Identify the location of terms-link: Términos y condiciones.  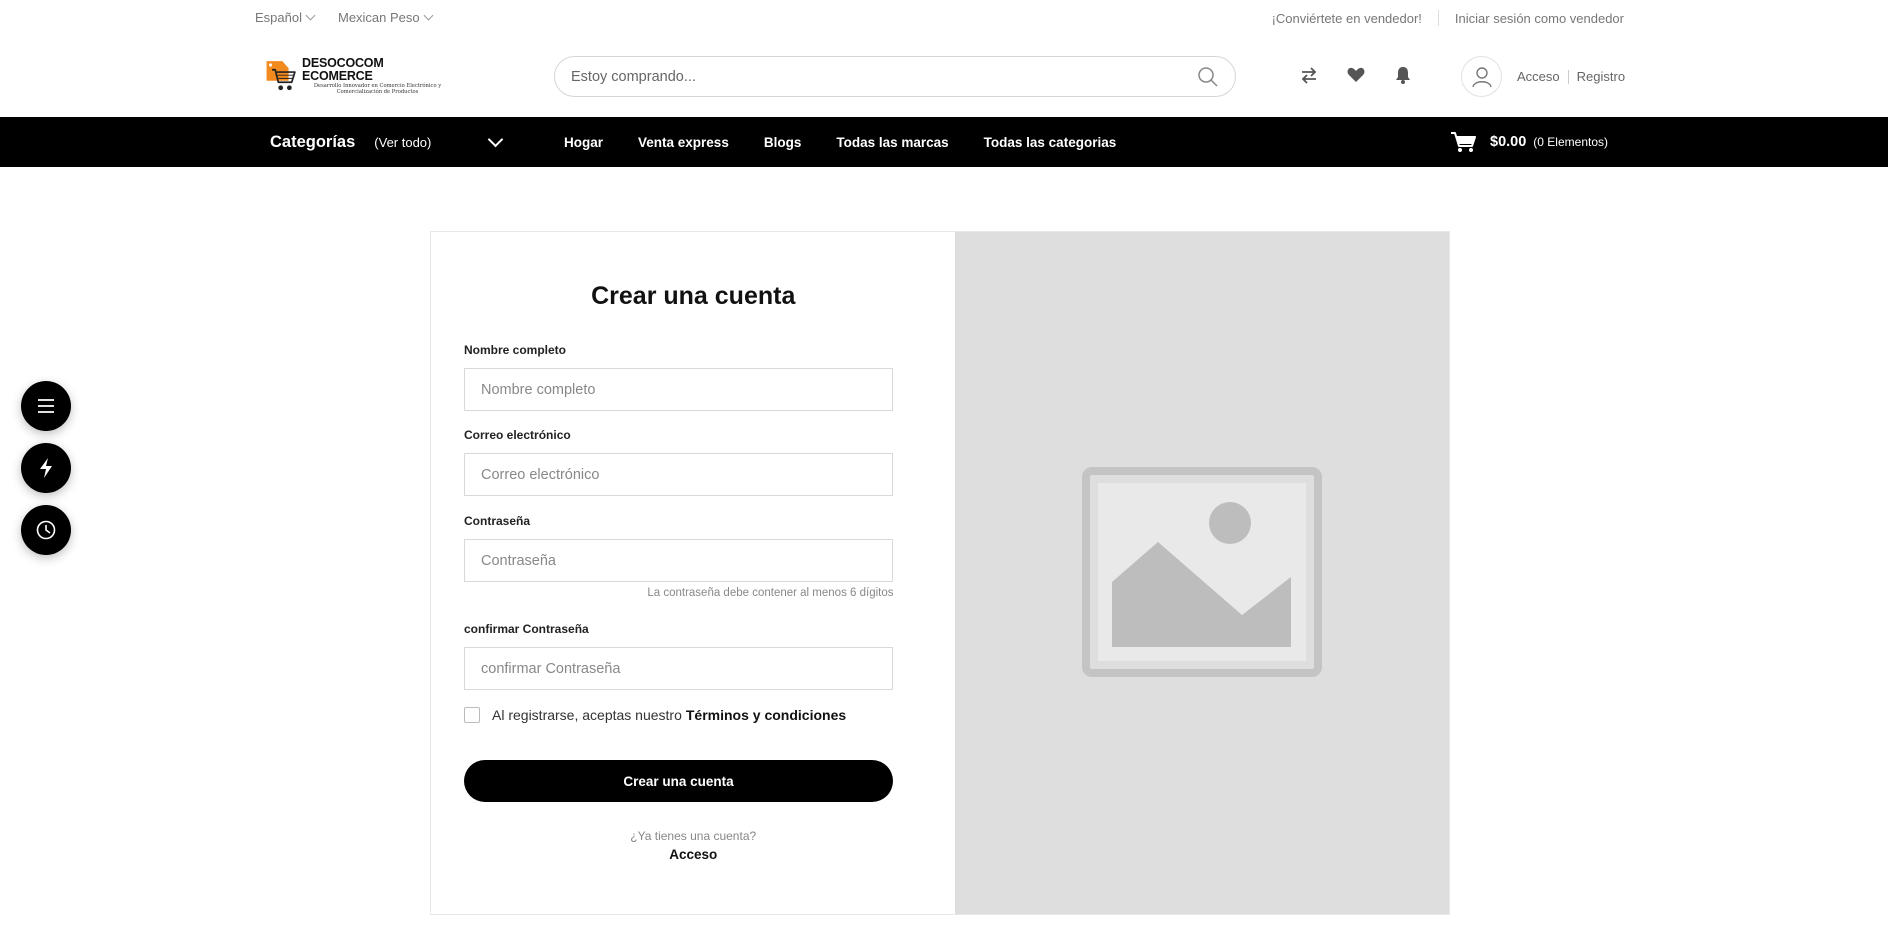
(766, 715).